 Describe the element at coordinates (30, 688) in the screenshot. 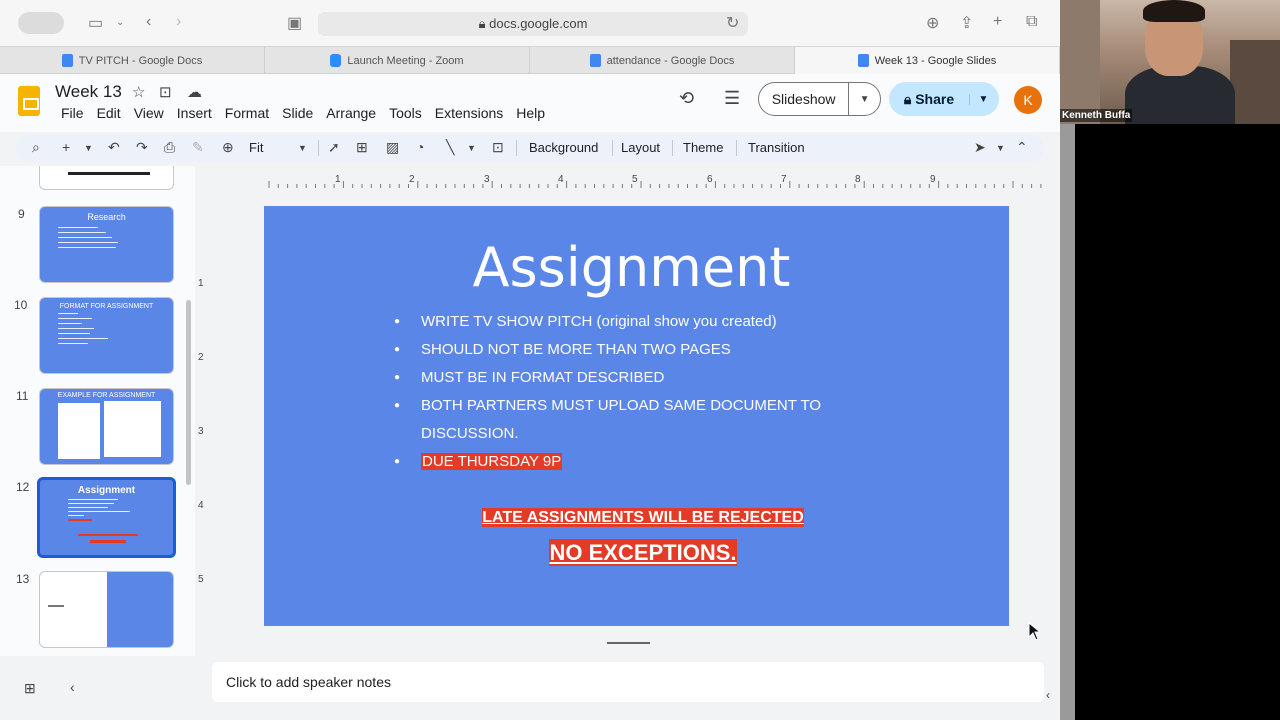

I see `grid-view-icon: ⊞` at that location.